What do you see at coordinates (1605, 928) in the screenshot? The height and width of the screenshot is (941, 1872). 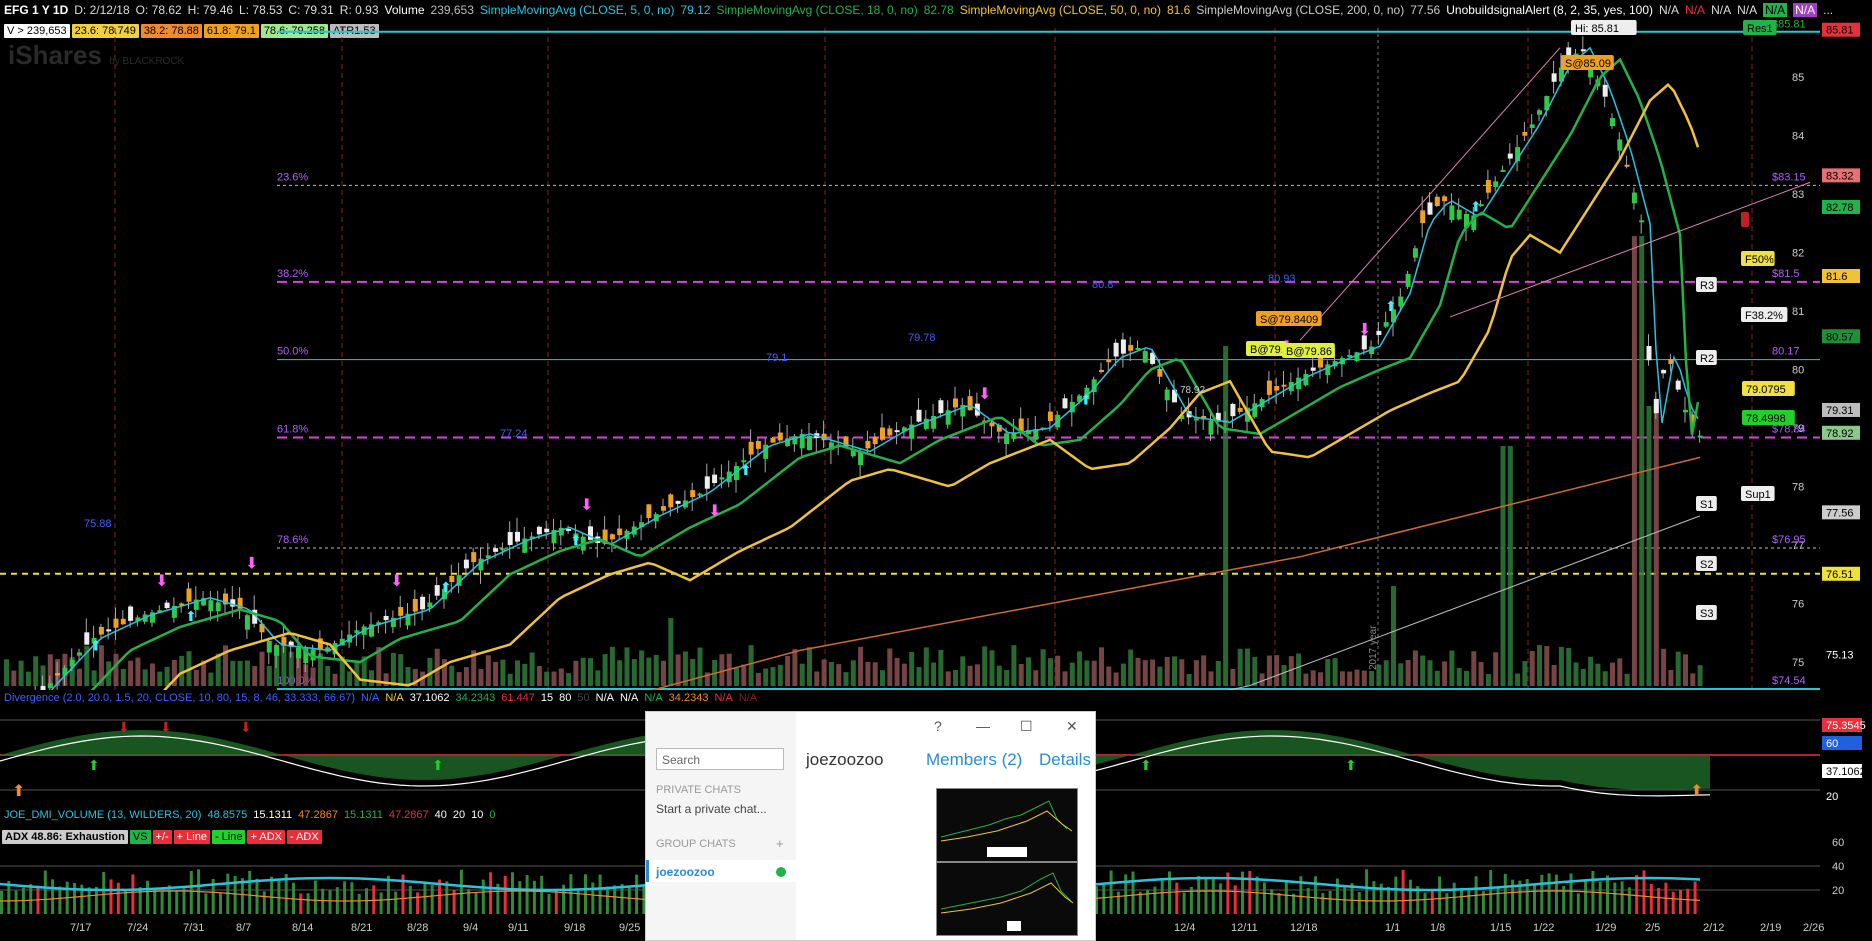 I see `date-axis-label: 1/29` at bounding box center [1605, 928].